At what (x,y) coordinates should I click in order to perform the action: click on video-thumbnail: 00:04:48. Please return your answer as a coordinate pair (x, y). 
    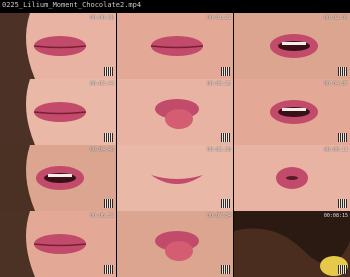
    Looking at the image, I should click on (58, 178).